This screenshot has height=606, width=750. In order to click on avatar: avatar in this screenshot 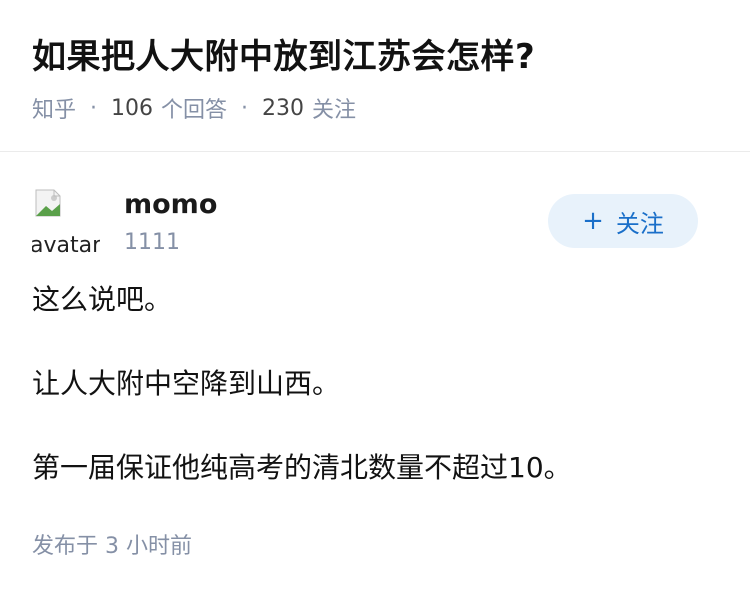, I will do `click(66, 220)`.